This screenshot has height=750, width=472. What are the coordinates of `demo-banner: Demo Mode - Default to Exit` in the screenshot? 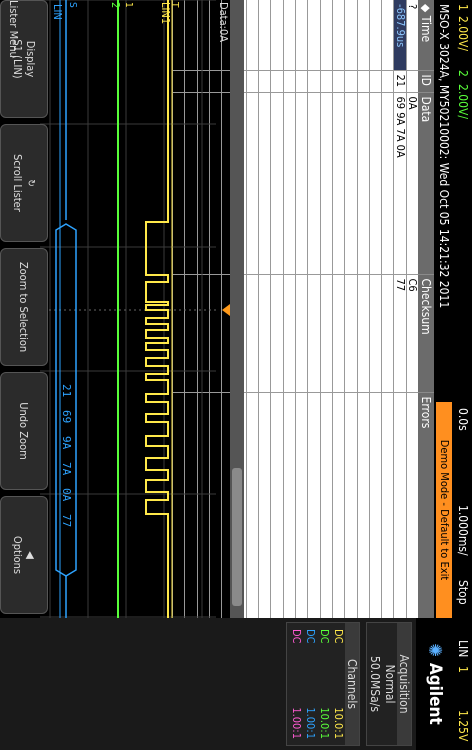 It's located at (444, 510).